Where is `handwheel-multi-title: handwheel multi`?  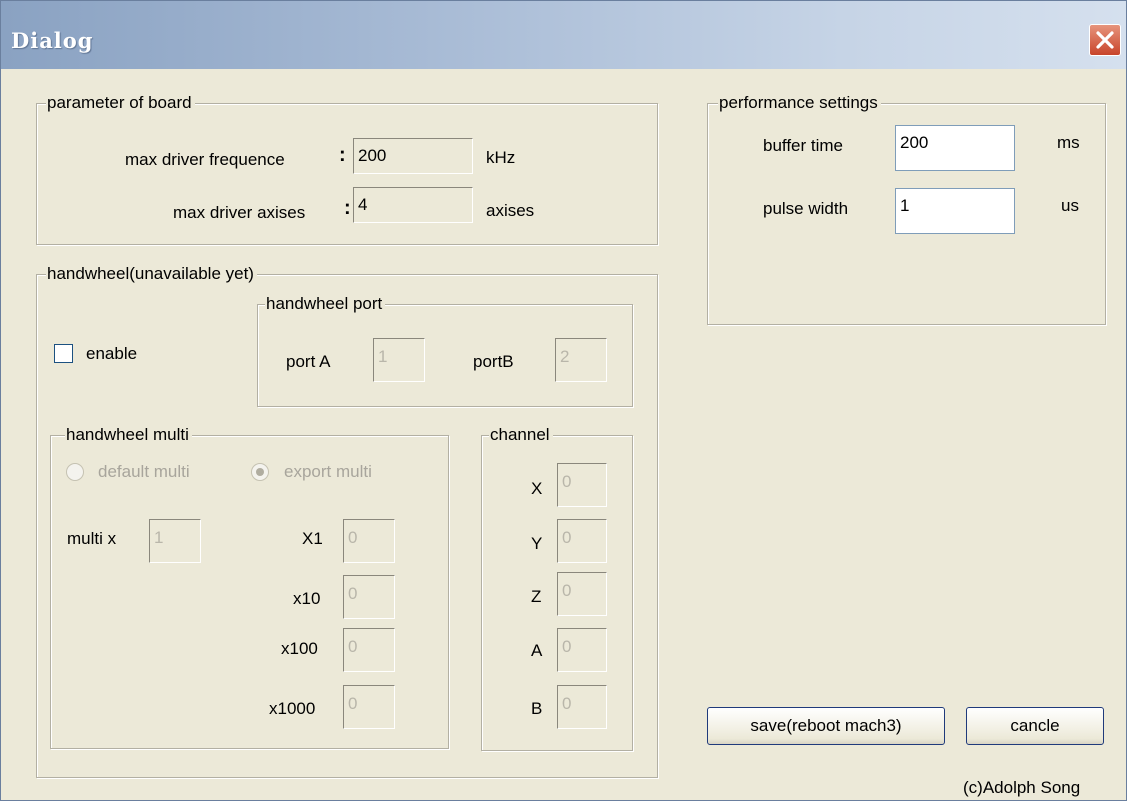 handwheel-multi-title: handwheel multi is located at coordinates (128, 435).